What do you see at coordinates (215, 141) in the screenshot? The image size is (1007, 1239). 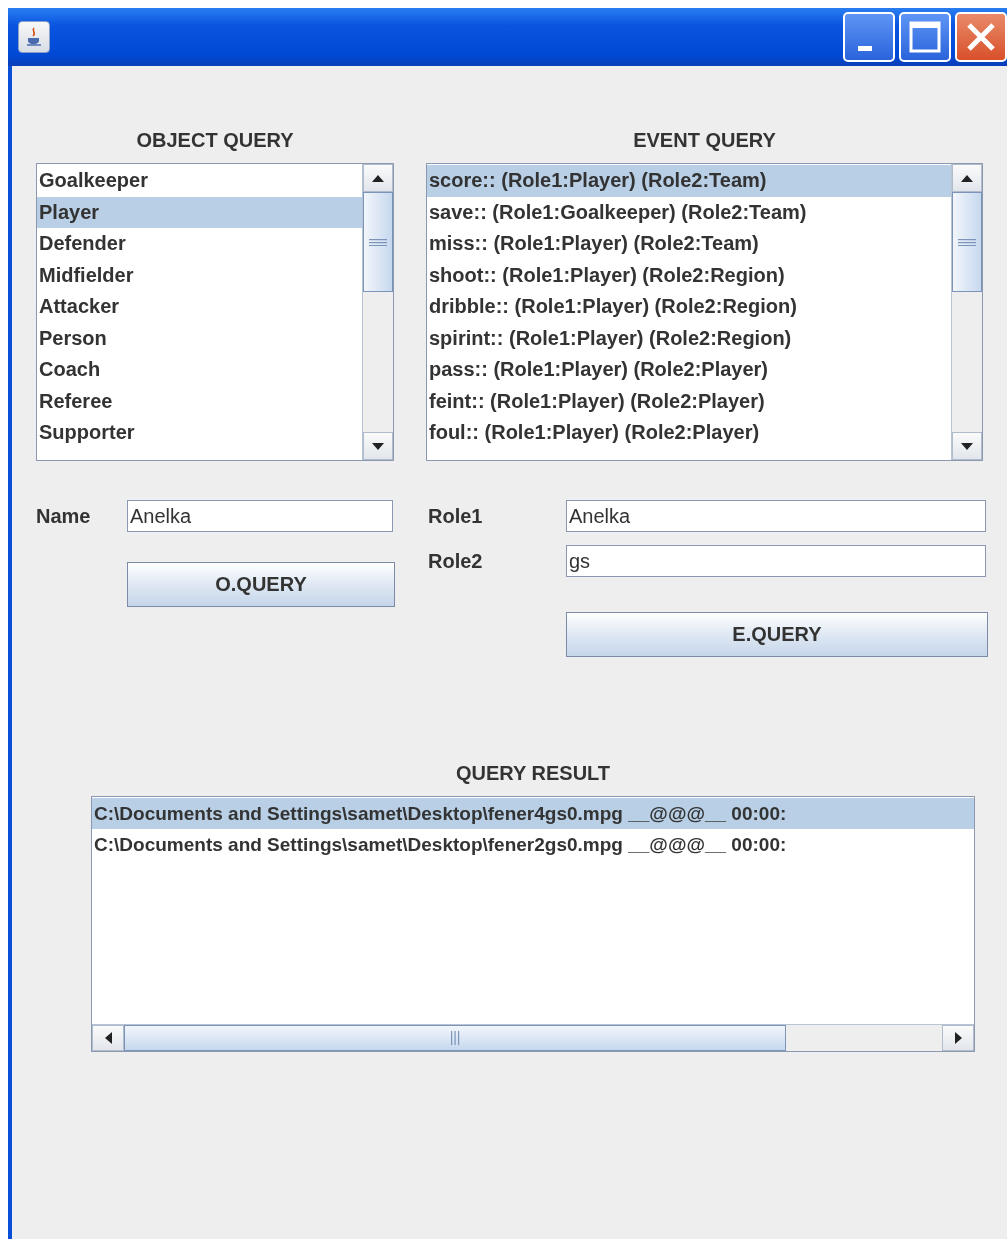 I see `object-query-heading: OBJECT QUERY` at bounding box center [215, 141].